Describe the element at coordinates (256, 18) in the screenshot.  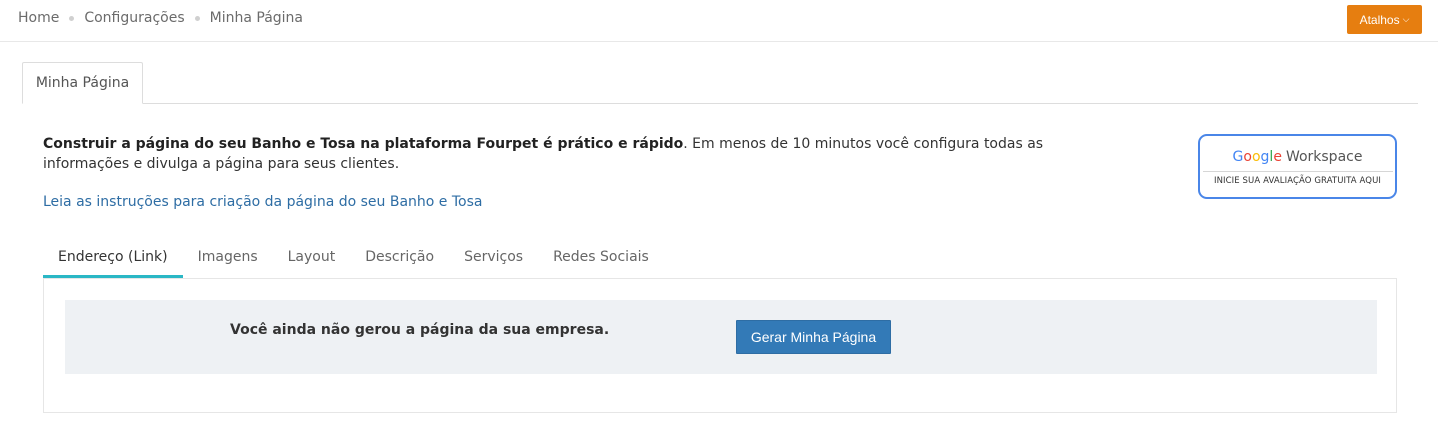
I see `breadcrumb-current: Minha Página` at that location.